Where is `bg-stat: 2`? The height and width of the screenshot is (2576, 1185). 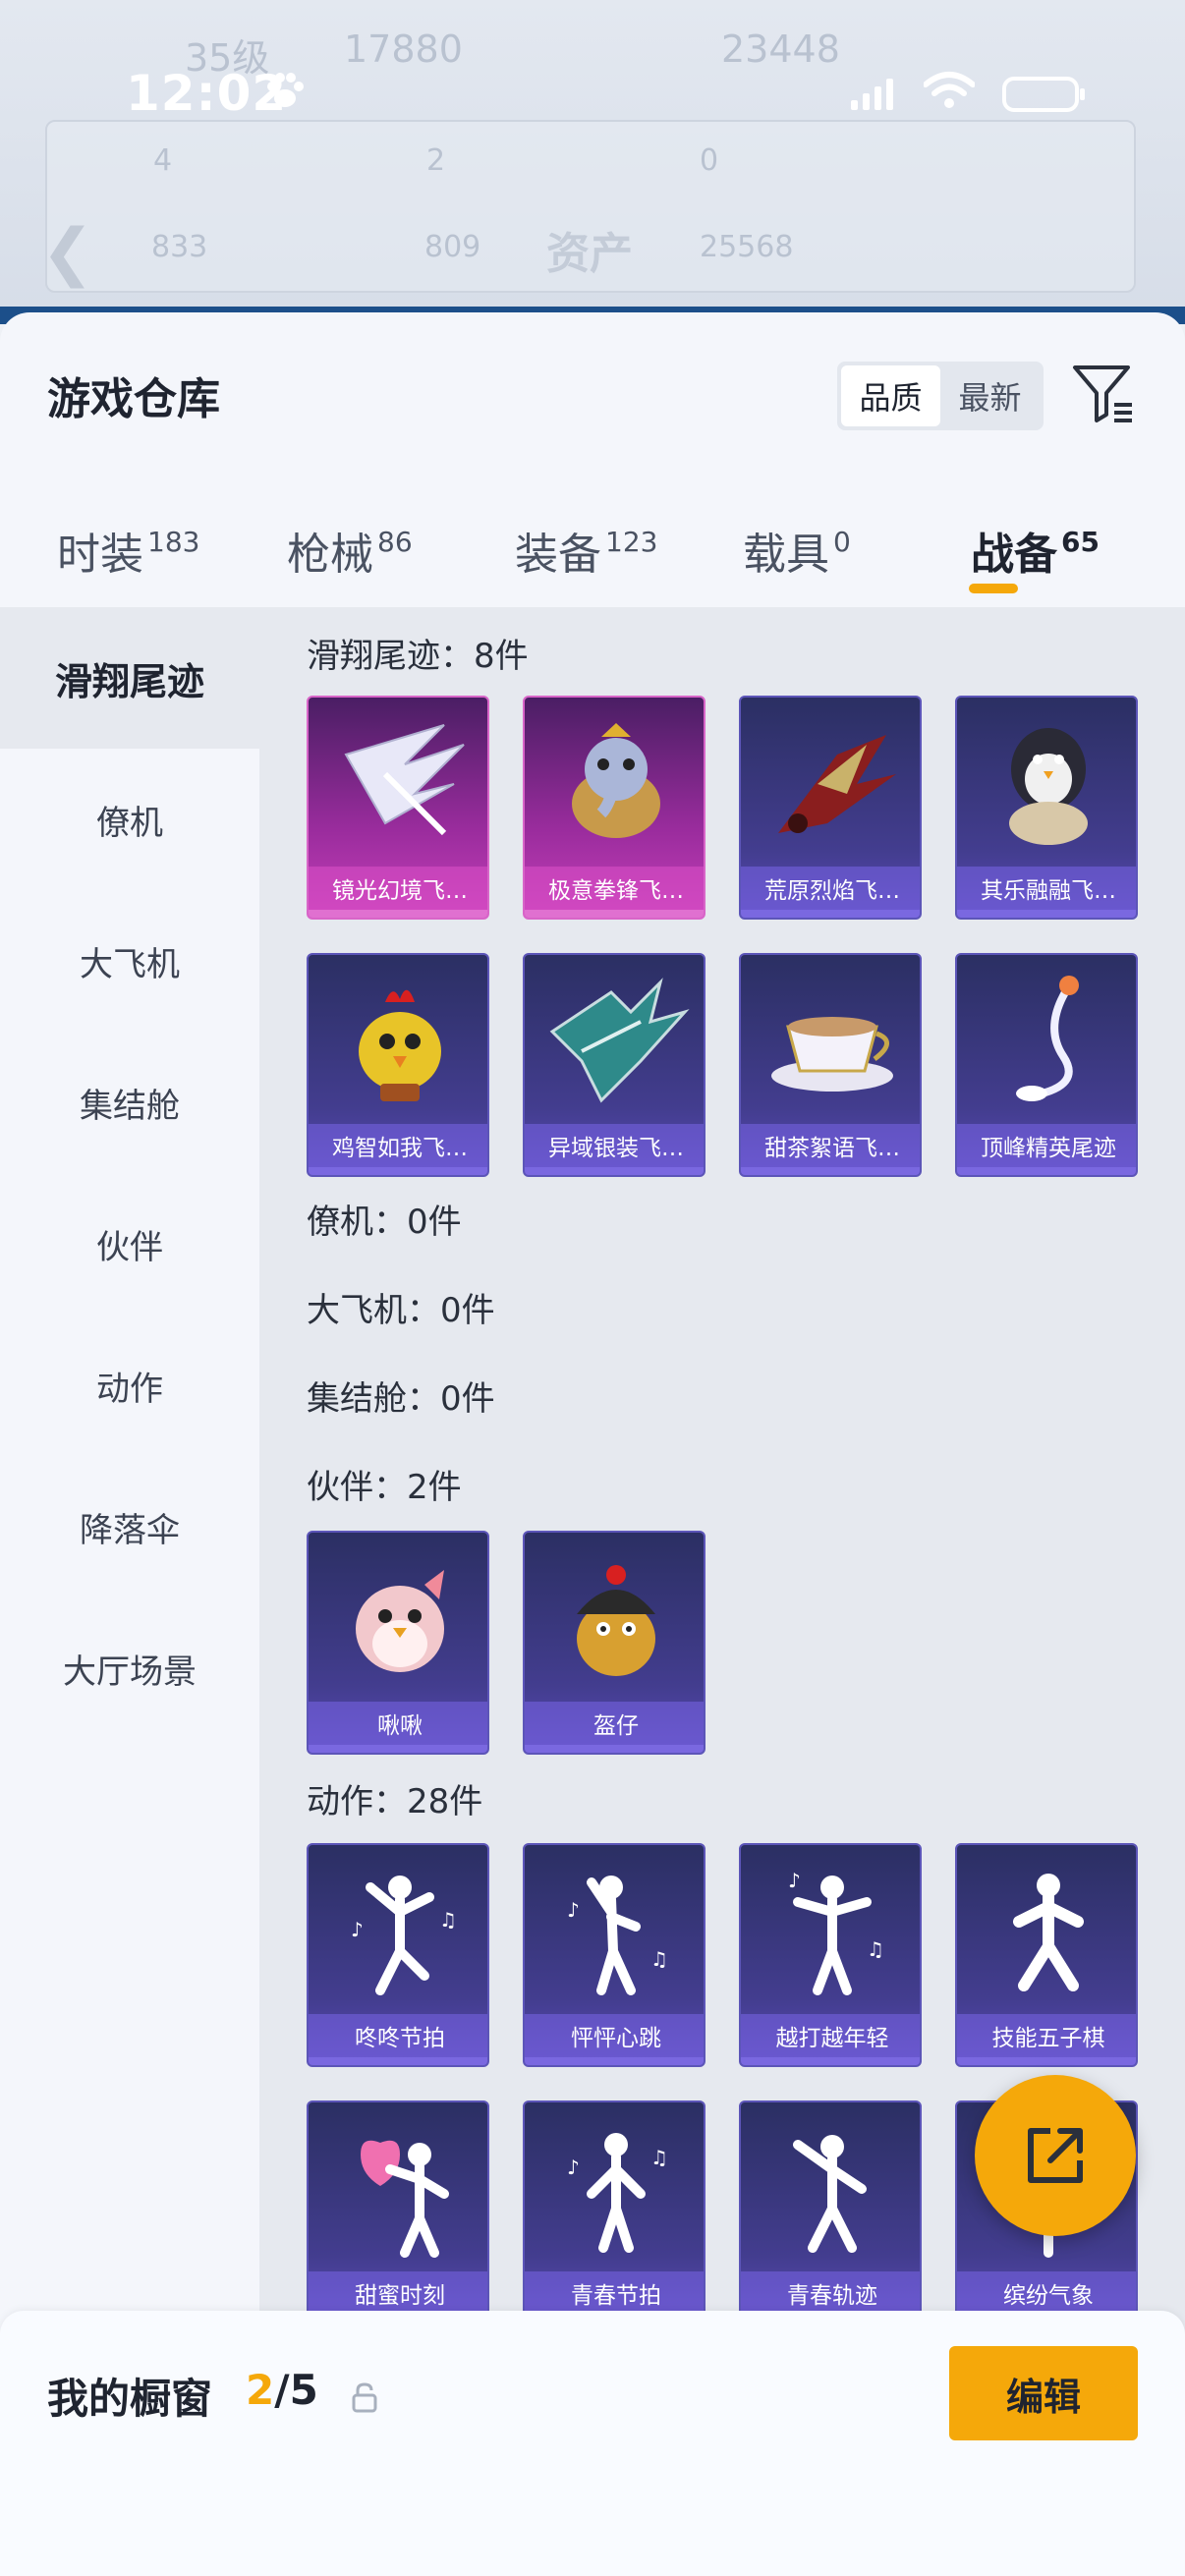
bg-stat: 2 is located at coordinates (436, 160).